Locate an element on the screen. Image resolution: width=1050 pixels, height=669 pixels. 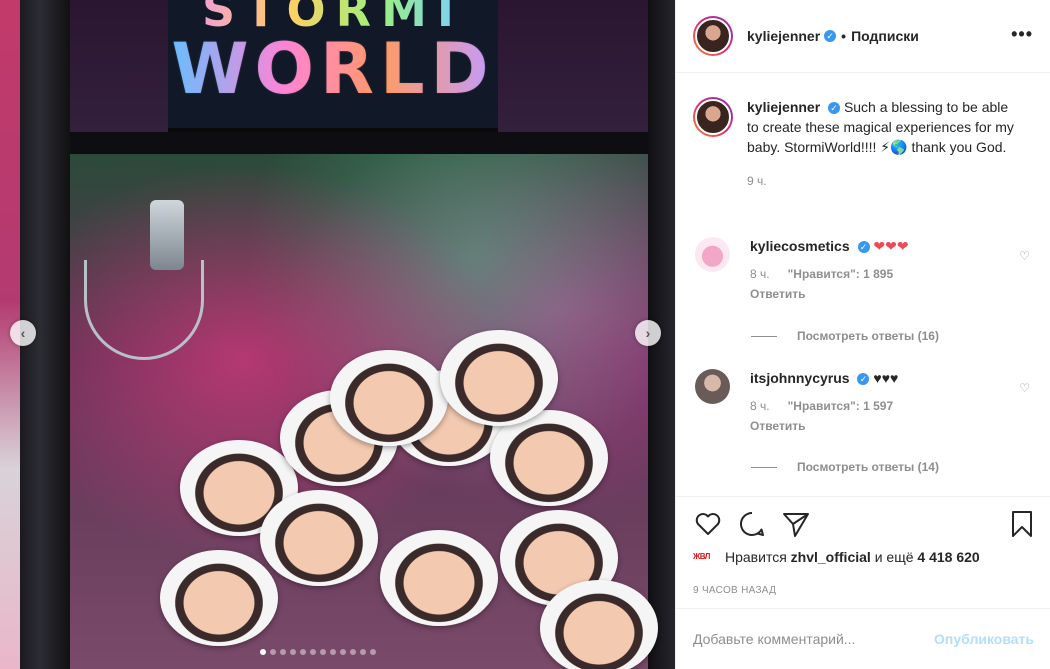
post-header: kyliejenner ✓ • Подписки ••• is located at coordinates (863, 36).